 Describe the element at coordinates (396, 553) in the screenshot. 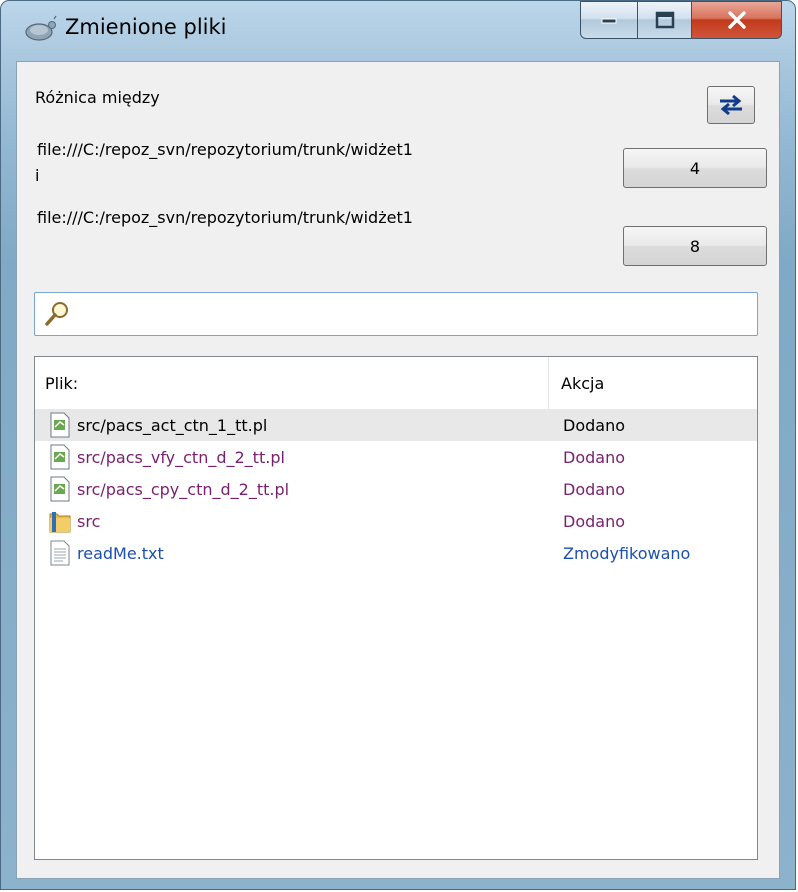

I see `list-item: readMe.txt Zmodyfikowano` at that location.